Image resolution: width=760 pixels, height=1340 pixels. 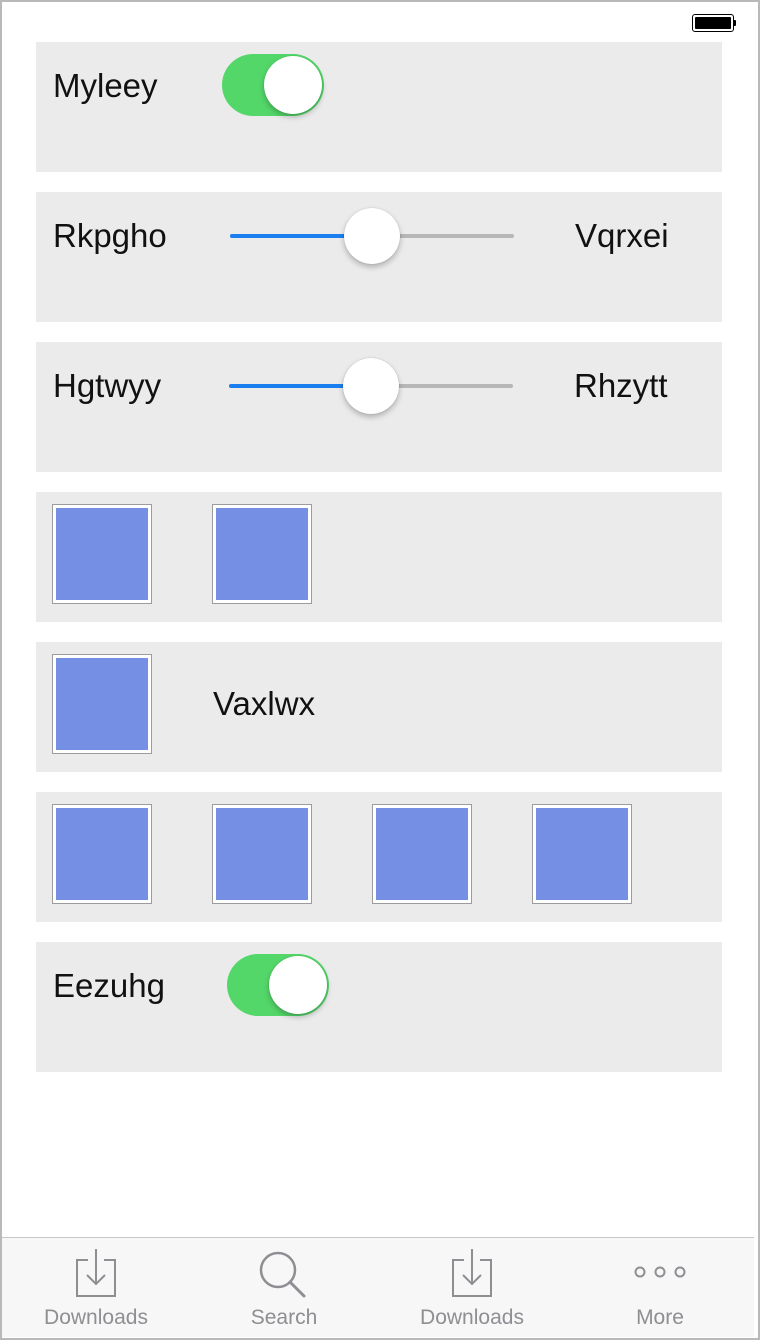 I want to click on switch-label: Eezuhg, so click(x=109, y=985).